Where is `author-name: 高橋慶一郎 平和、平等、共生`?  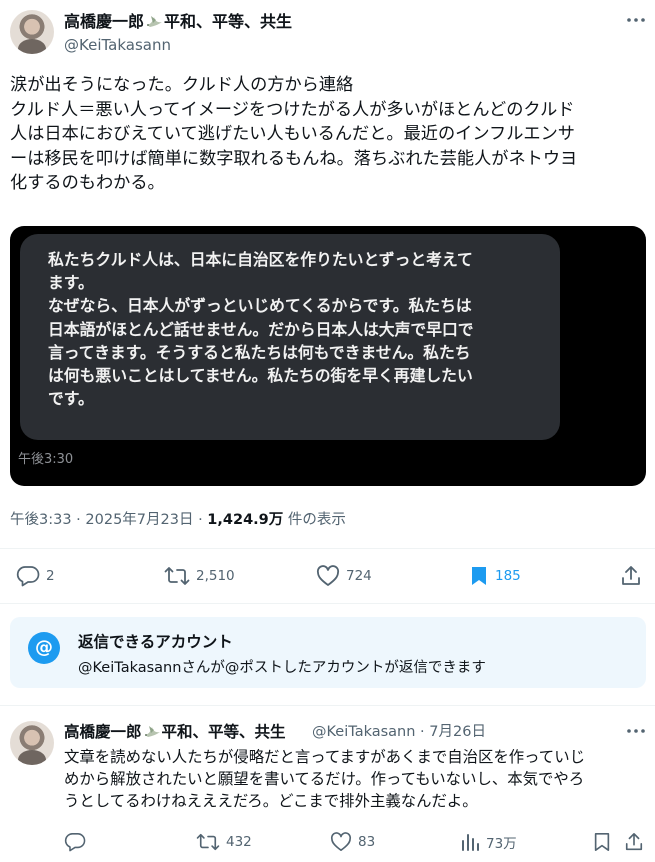
author-name: 高橋慶一郎 平和、平等、共生 is located at coordinates (178, 22).